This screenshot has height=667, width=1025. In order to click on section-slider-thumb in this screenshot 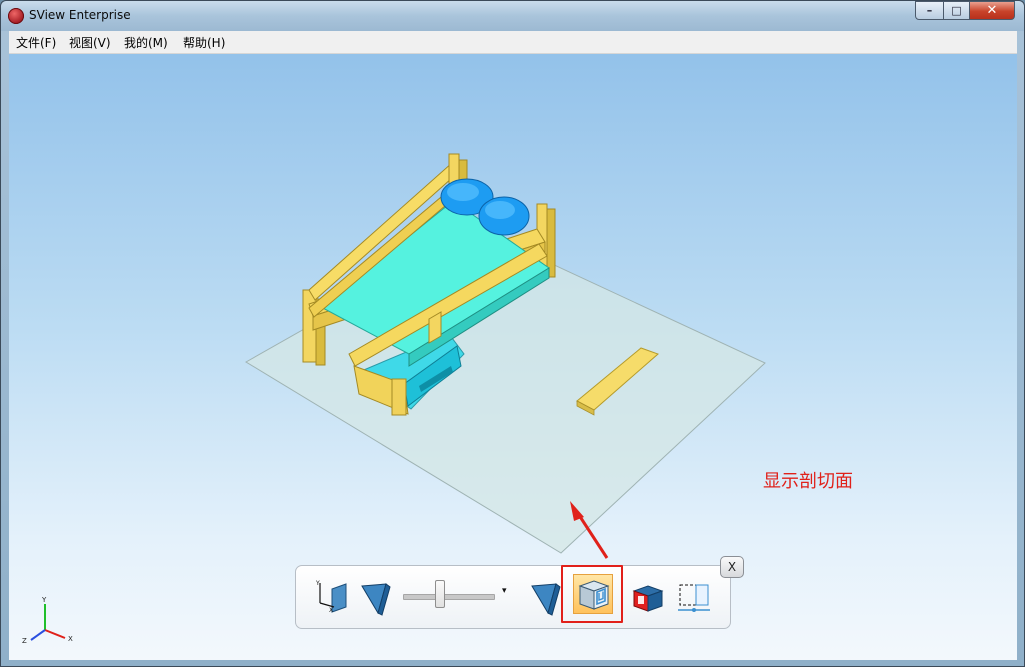, I will do `click(440, 594)`.